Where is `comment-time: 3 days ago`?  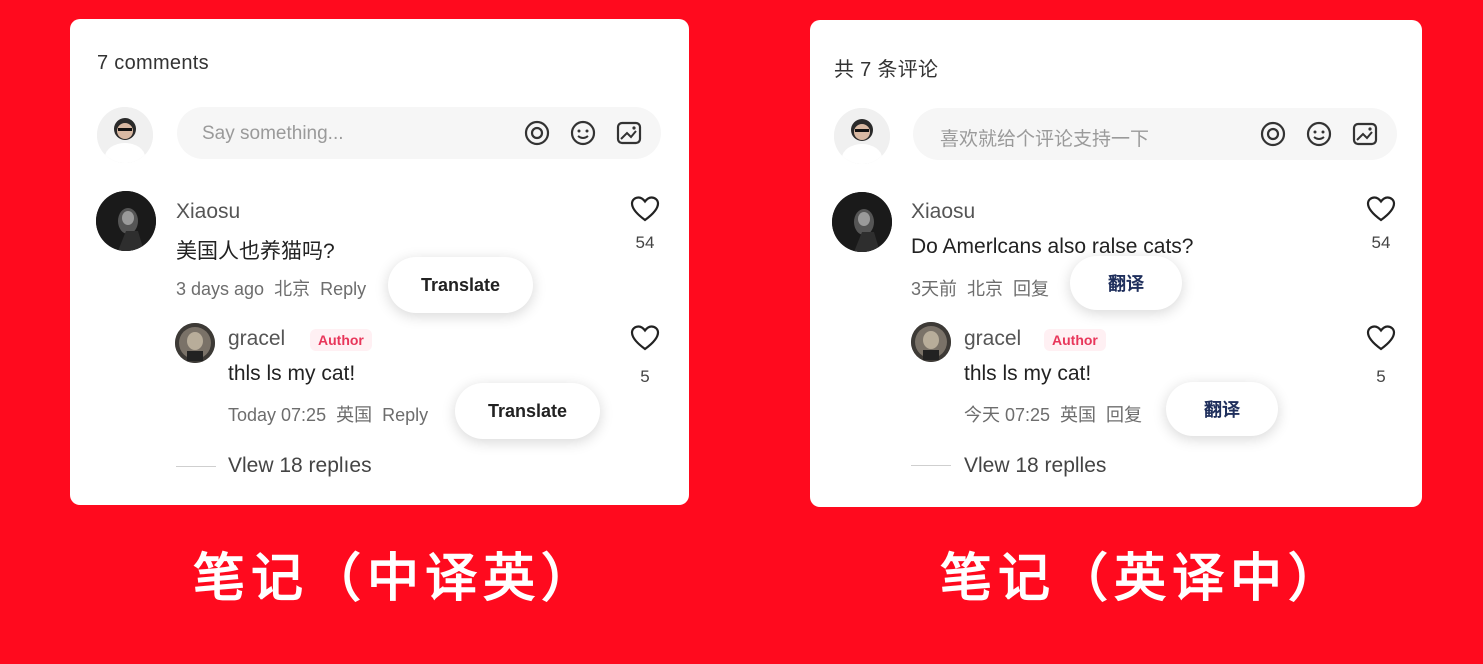 comment-time: 3 days ago is located at coordinates (220, 289).